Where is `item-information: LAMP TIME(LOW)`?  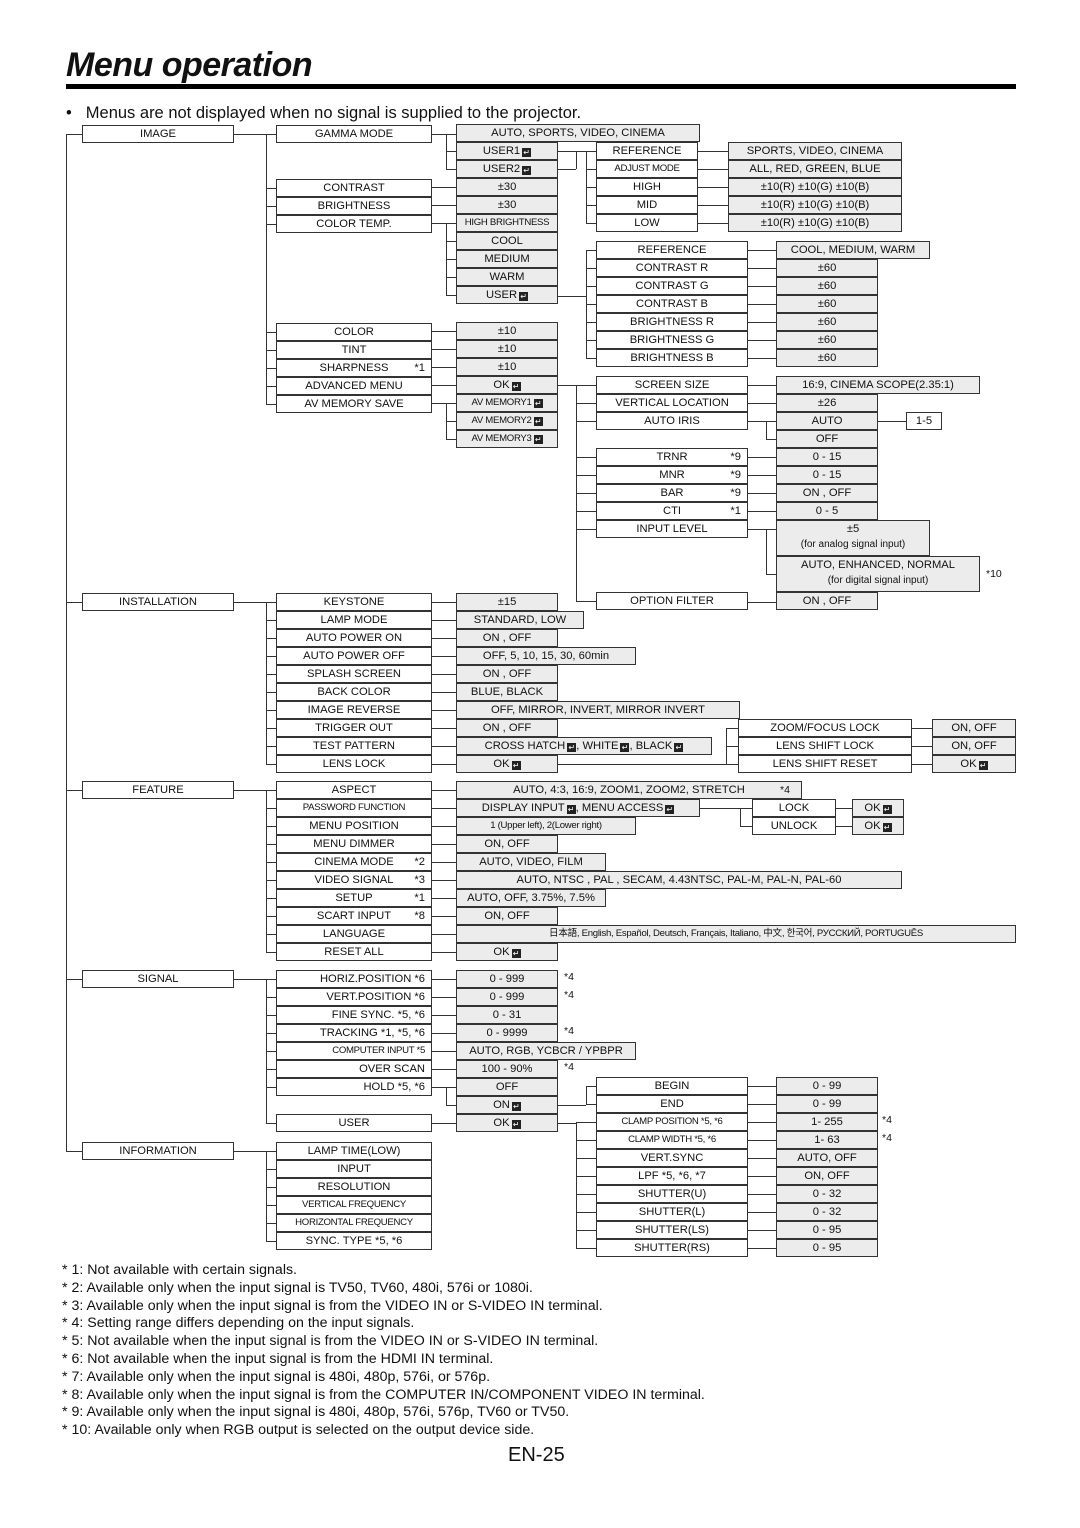
item-information: LAMP TIME(LOW) is located at coordinates (354, 1151).